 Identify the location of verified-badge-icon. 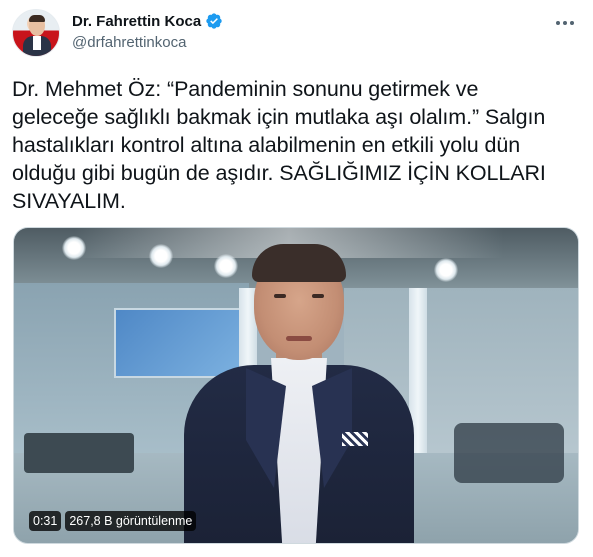
(214, 21).